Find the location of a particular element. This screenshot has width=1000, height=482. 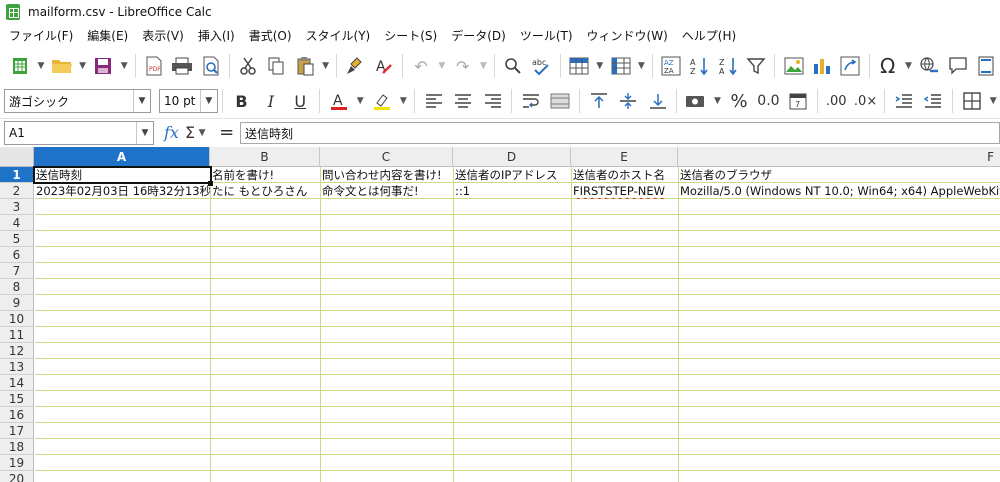

align-center-icon is located at coordinates (463, 101).